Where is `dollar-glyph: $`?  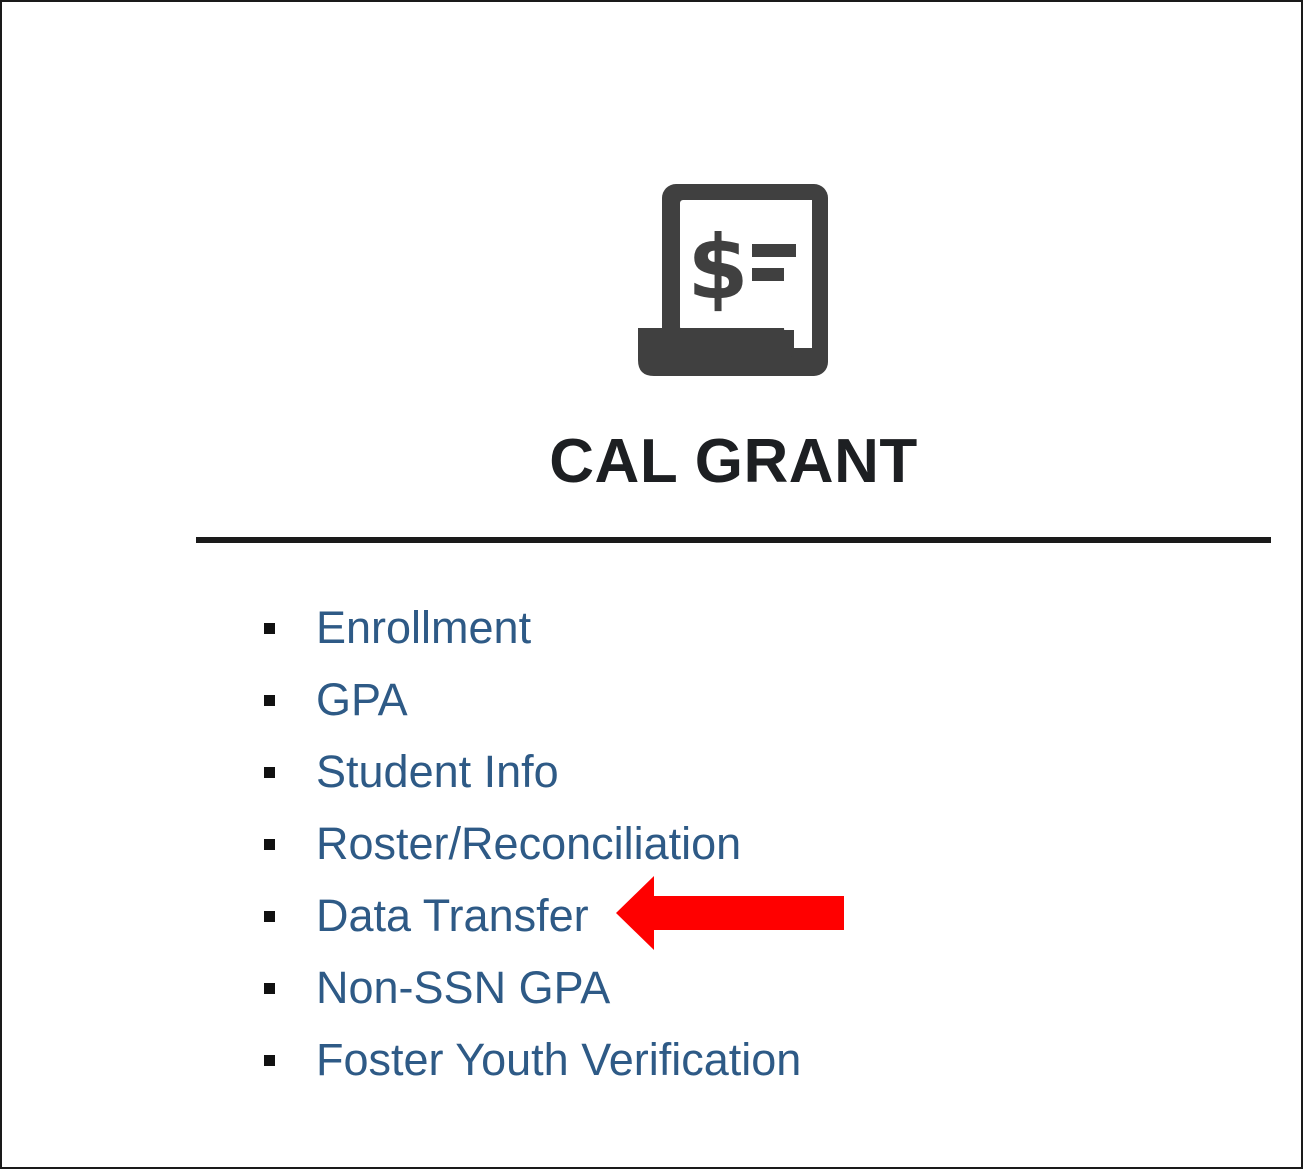 dollar-glyph: $ is located at coordinates (717, 267).